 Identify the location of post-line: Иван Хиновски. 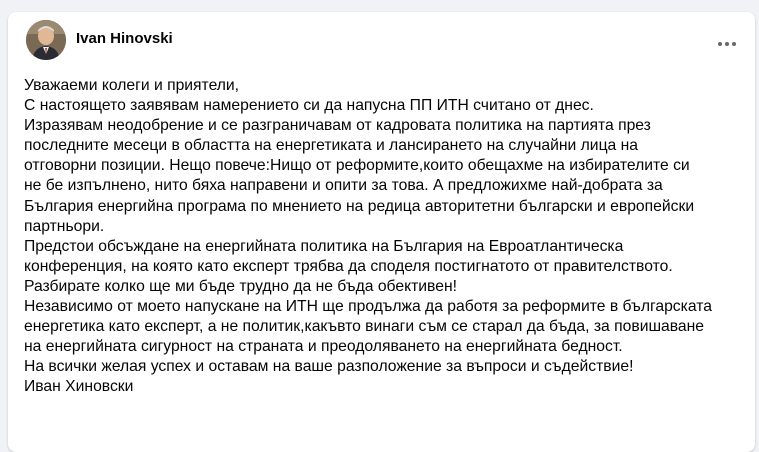
(79, 387).